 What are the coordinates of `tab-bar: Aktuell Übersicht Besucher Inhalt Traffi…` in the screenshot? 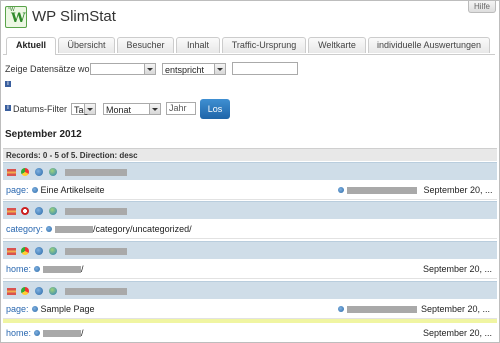 It's located at (249, 46).